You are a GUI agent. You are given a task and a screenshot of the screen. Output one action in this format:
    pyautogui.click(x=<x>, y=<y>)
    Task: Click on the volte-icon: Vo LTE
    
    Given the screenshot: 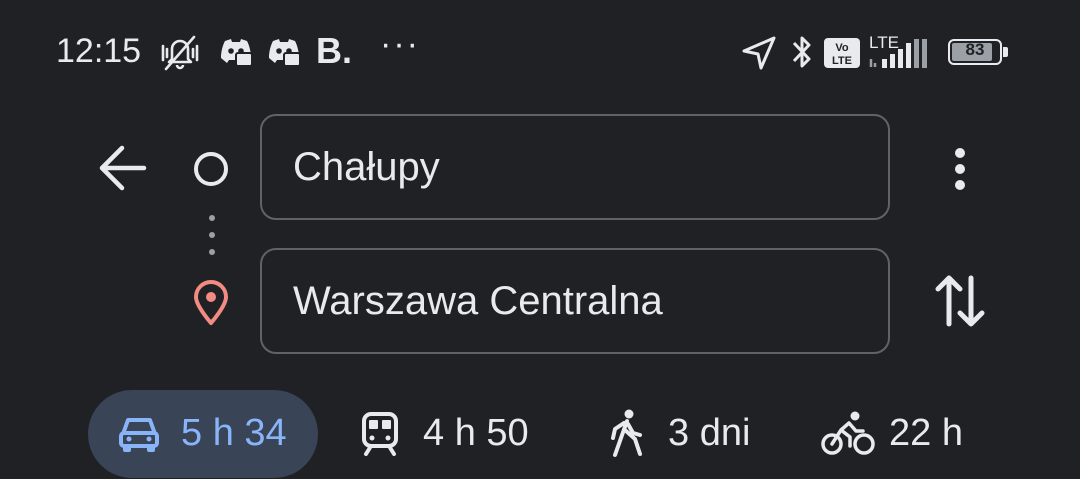 What is the action you would take?
    pyautogui.click(x=842, y=53)
    